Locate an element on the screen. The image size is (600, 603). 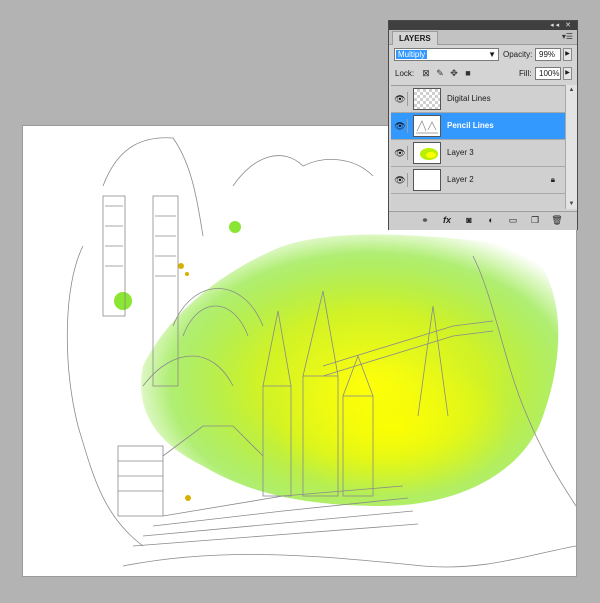
opacity-label: Opacity: is located at coordinates (518, 54).